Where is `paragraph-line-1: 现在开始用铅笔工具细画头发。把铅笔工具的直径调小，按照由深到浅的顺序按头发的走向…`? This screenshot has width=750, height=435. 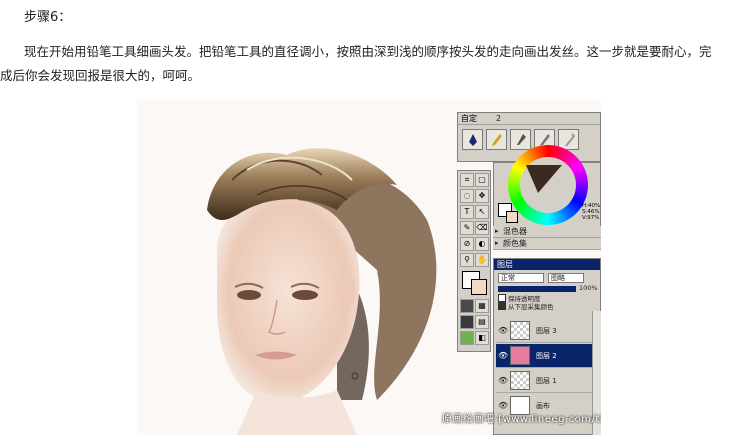
paragraph-line-1: 现在开始用铅笔工具细画头发。把铅笔工具的直径调小，按照由深到浅的顺序按头发的走向… is located at coordinates (368, 51).